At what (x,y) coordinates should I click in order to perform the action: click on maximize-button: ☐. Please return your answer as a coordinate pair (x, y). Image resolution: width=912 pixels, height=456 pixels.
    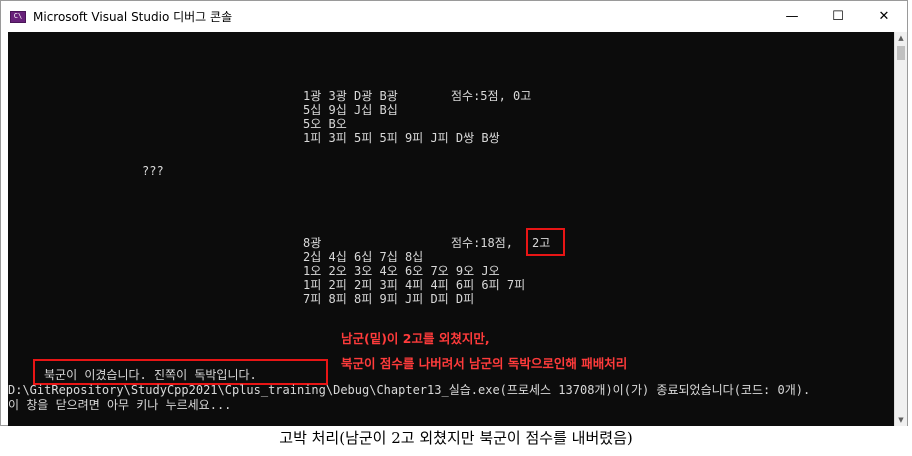
    Looking at the image, I should click on (838, 16).